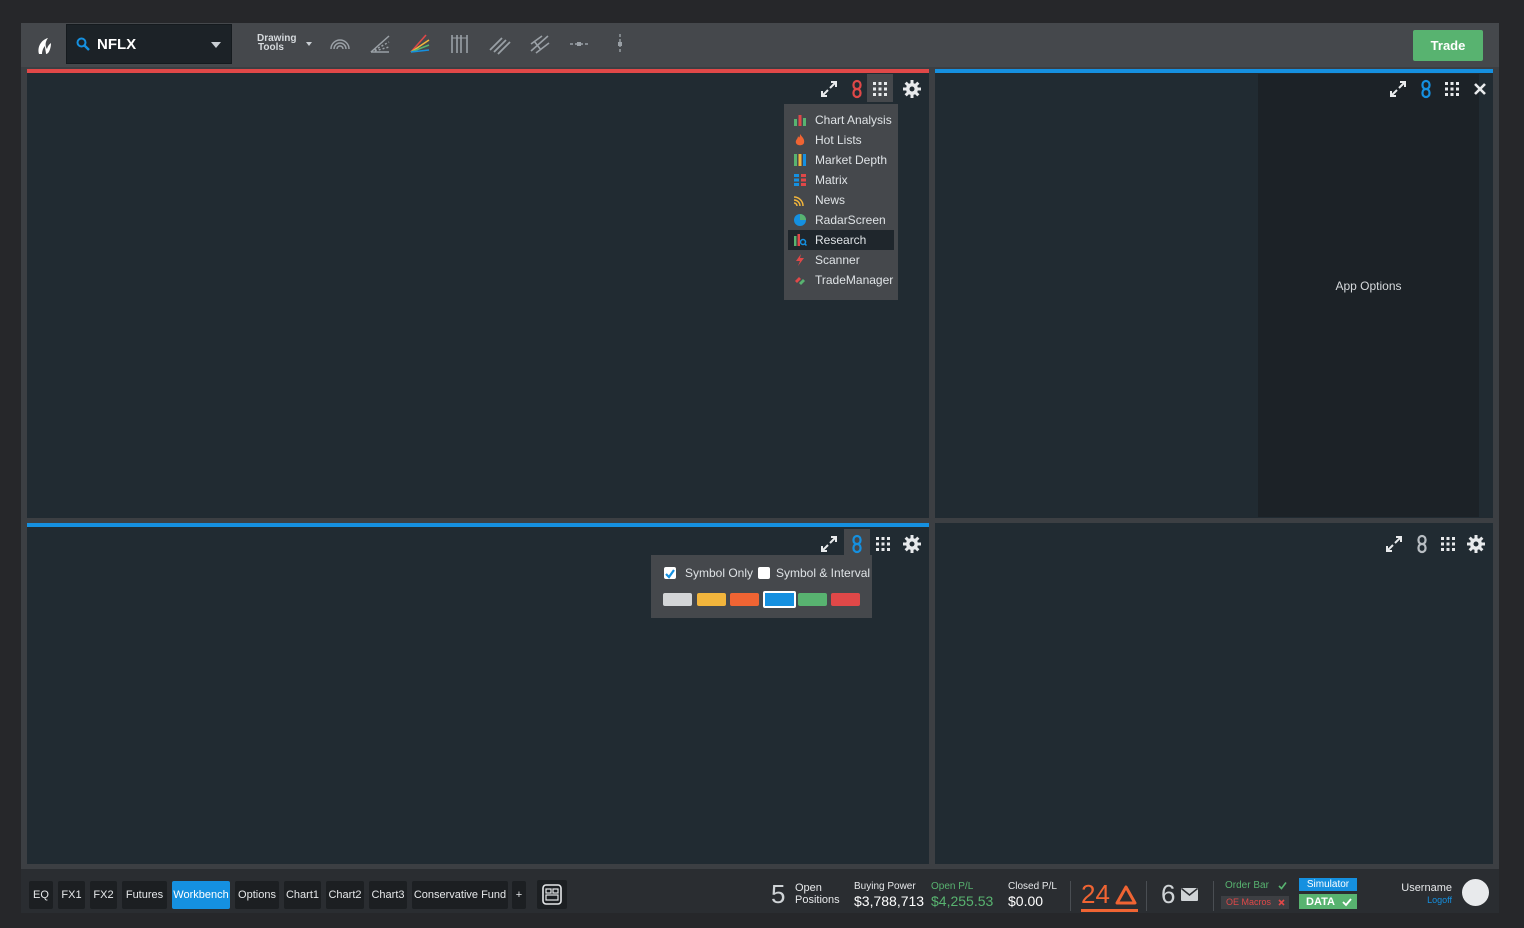 The image size is (1524, 928). What do you see at coordinates (1448, 45) in the screenshot?
I see `trade-button: Trade` at bounding box center [1448, 45].